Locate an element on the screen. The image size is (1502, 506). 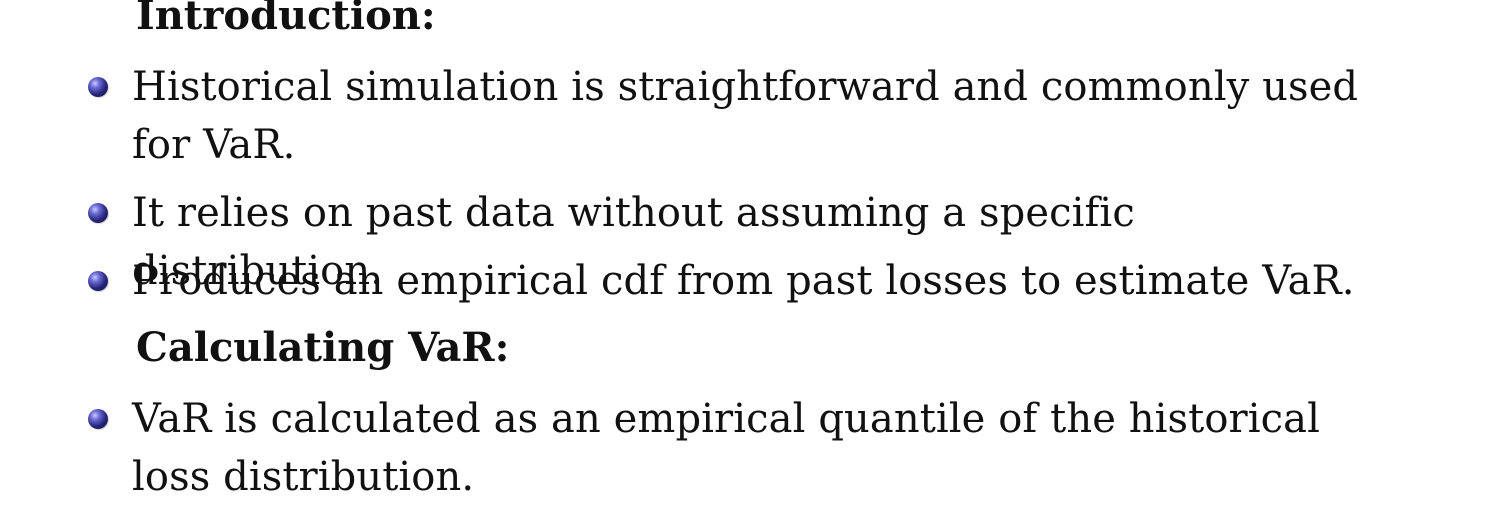
section-heading-calculating-var: Calculating VaR: is located at coordinates (323, 347).